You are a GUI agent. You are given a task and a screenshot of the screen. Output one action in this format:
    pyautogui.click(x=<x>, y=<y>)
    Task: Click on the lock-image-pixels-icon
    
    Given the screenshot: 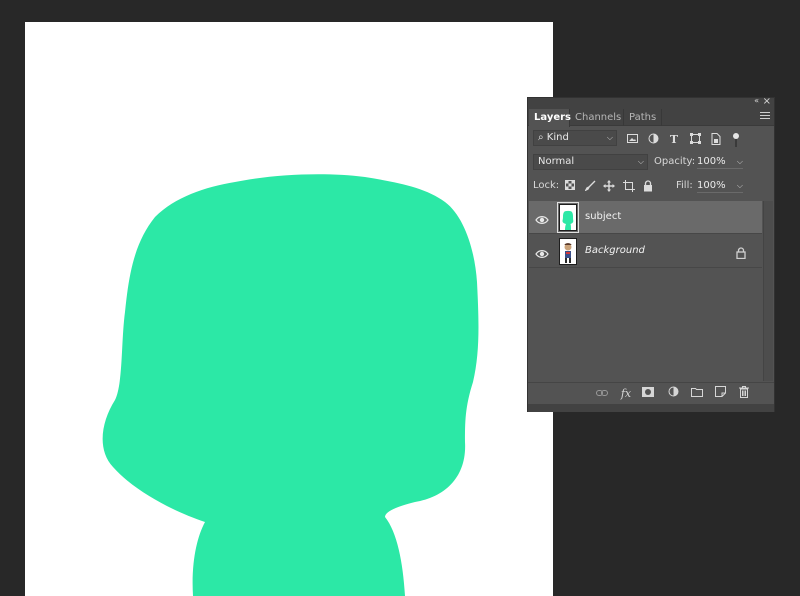 What is the action you would take?
    pyautogui.click(x=590, y=187)
    